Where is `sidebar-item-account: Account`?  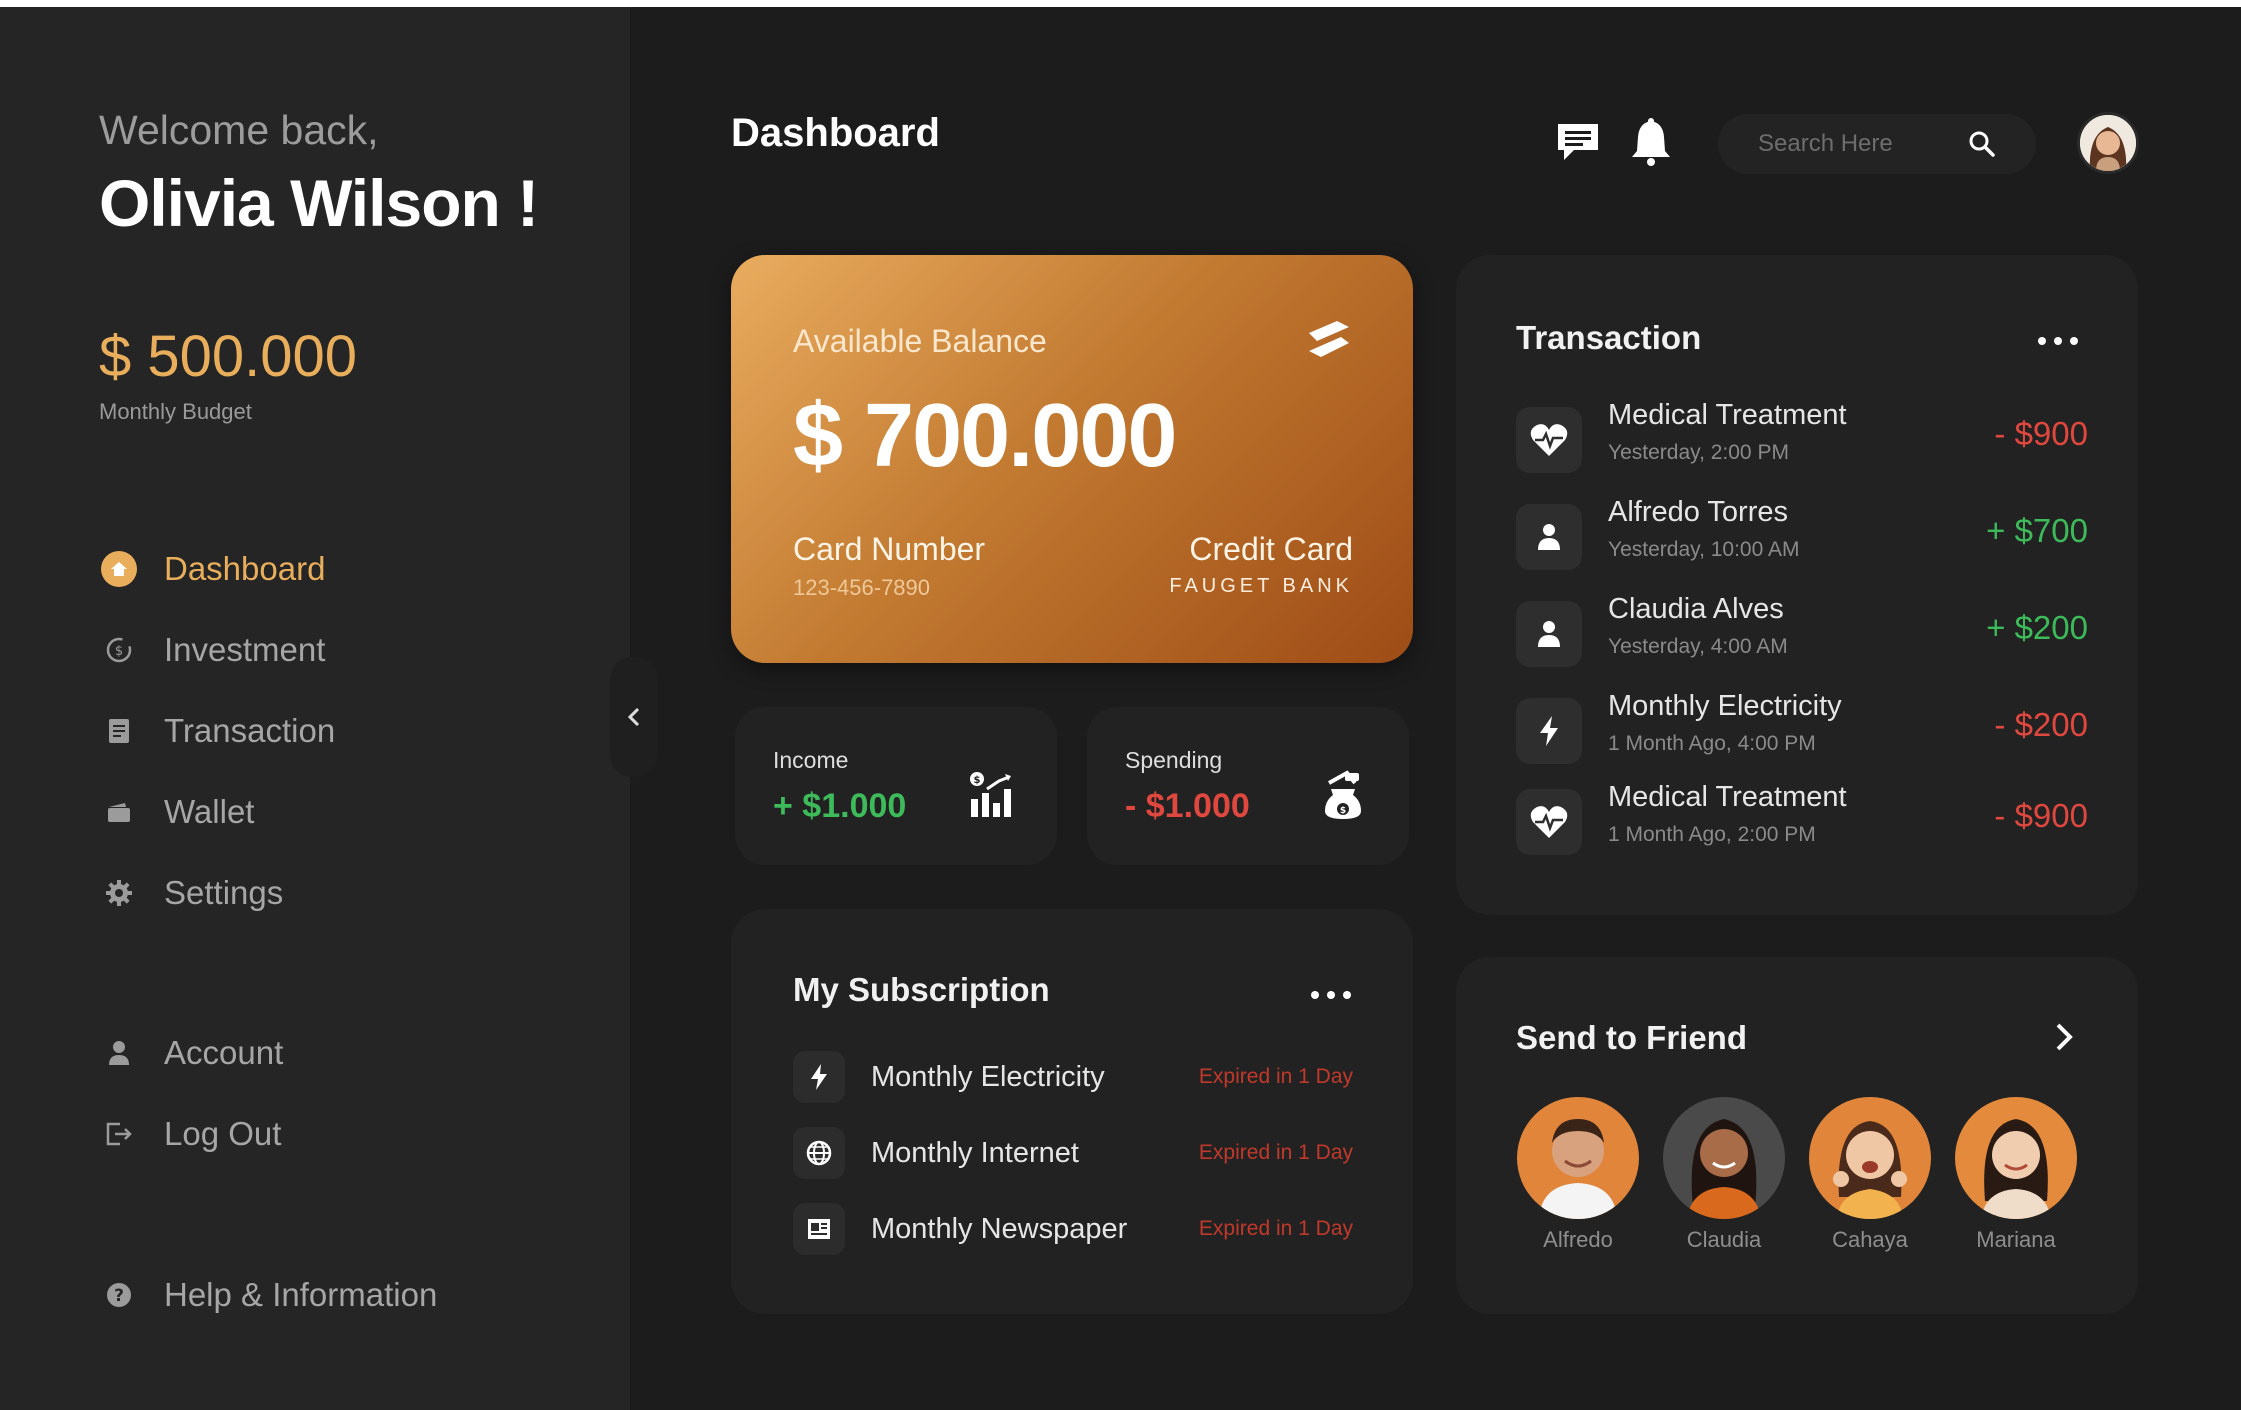 sidebar-item-account: Account is located at coordinates (309, 1053).